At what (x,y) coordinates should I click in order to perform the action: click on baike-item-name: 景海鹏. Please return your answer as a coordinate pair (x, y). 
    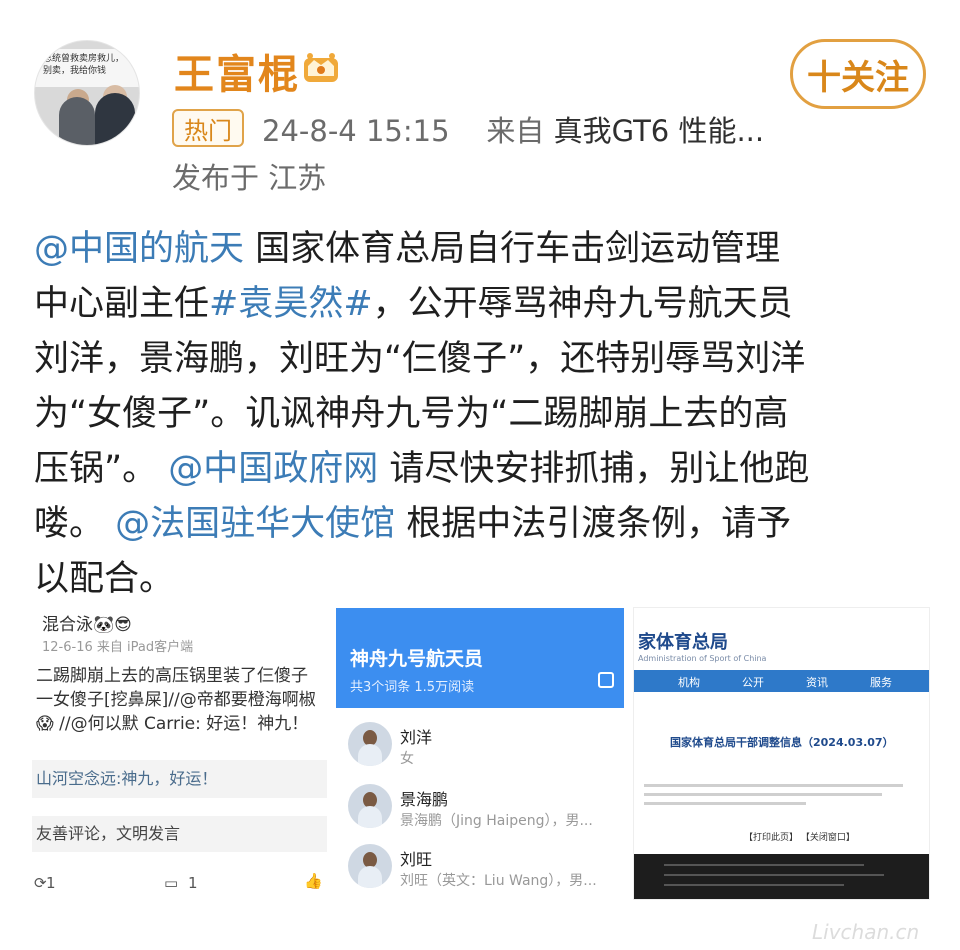
    Looking at the image, I should click on (424, 799).